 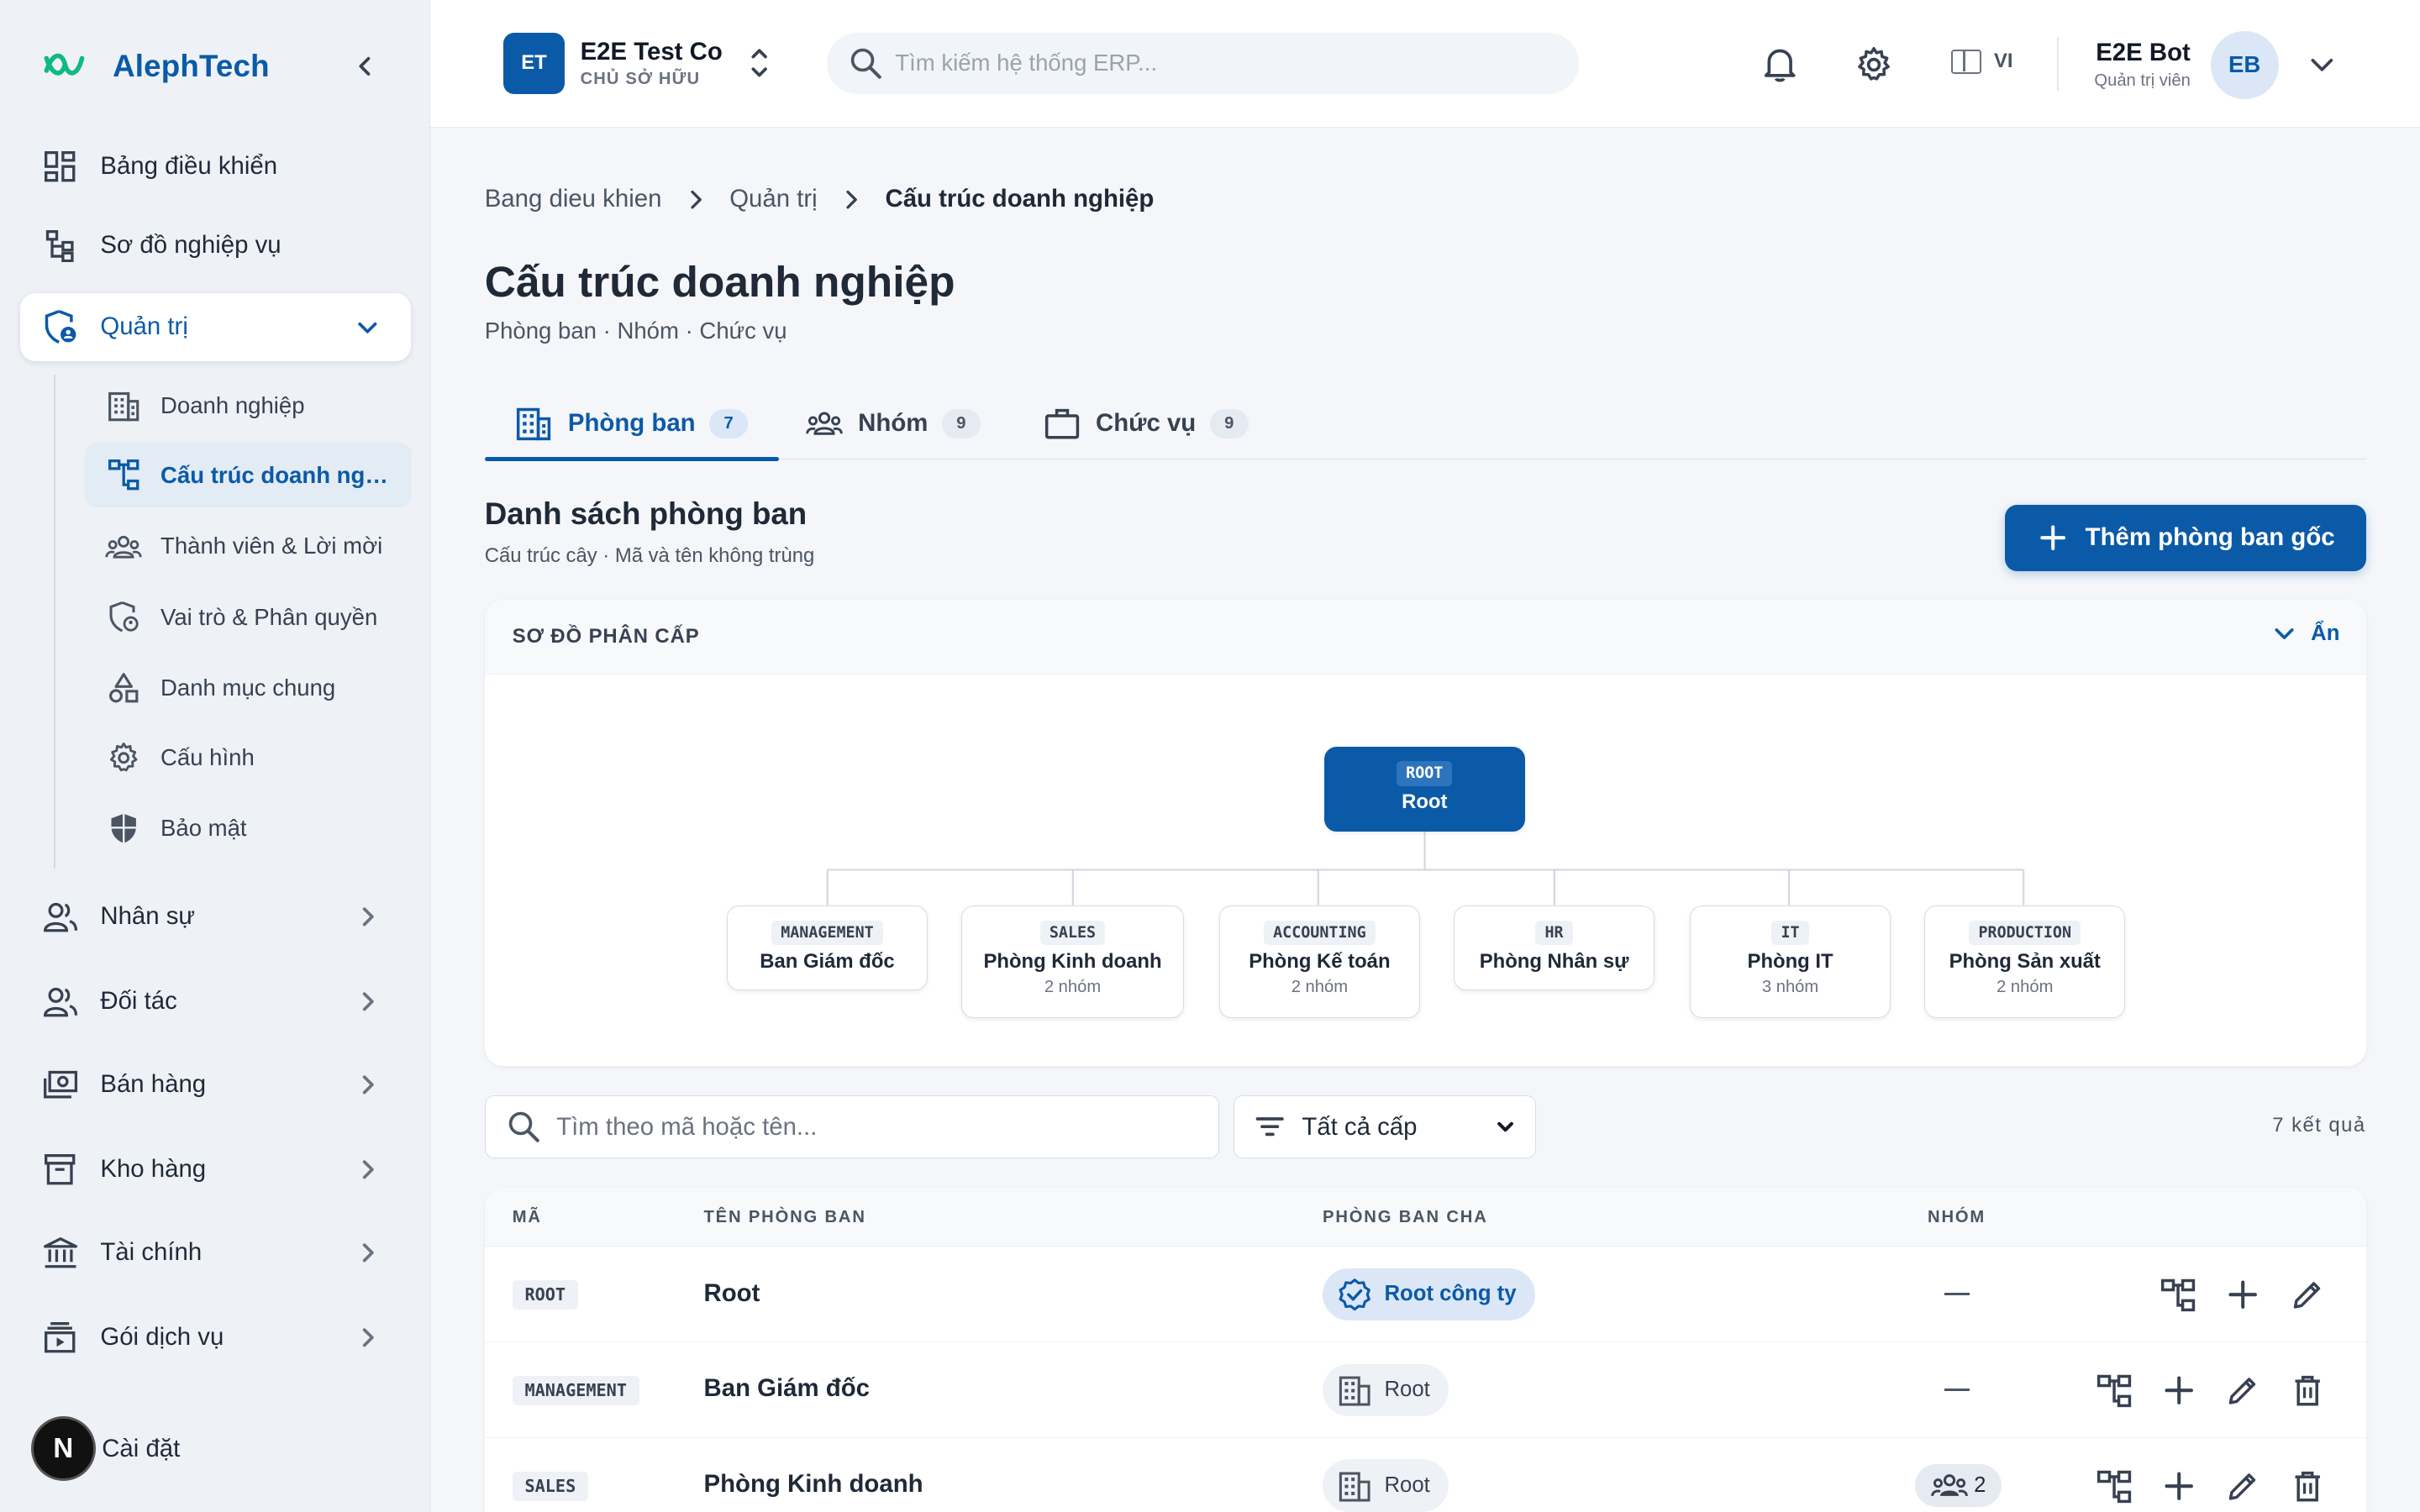 I want to click on user-menu: E2E Bot Quản trị viên EB, so click(x=2215, y=64).